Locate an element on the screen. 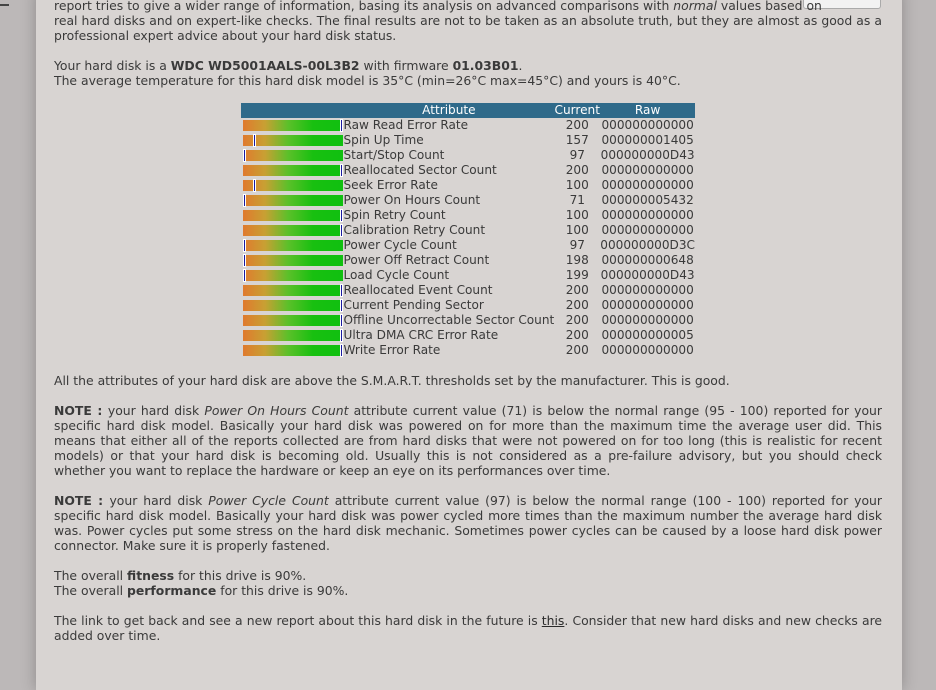 The image size is (936, 690). attribute-name: Spin Retry Count is located at coordinates (394, 215).